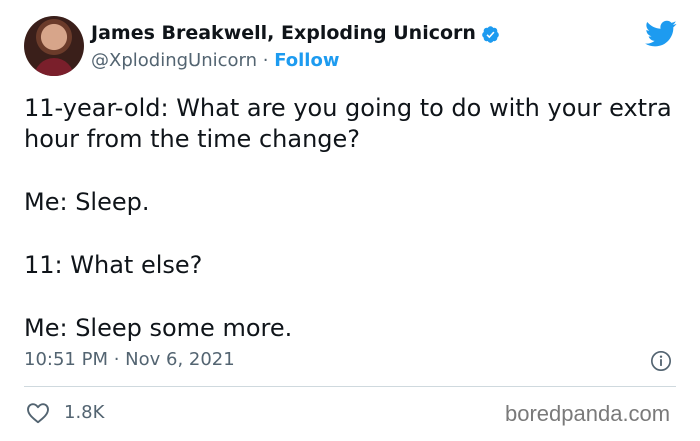 The height and width of the screenshot is (441, 700). Describe the element at coordinates (490, 34) in the screenshot. I see `verified-badge-icon` at that location.